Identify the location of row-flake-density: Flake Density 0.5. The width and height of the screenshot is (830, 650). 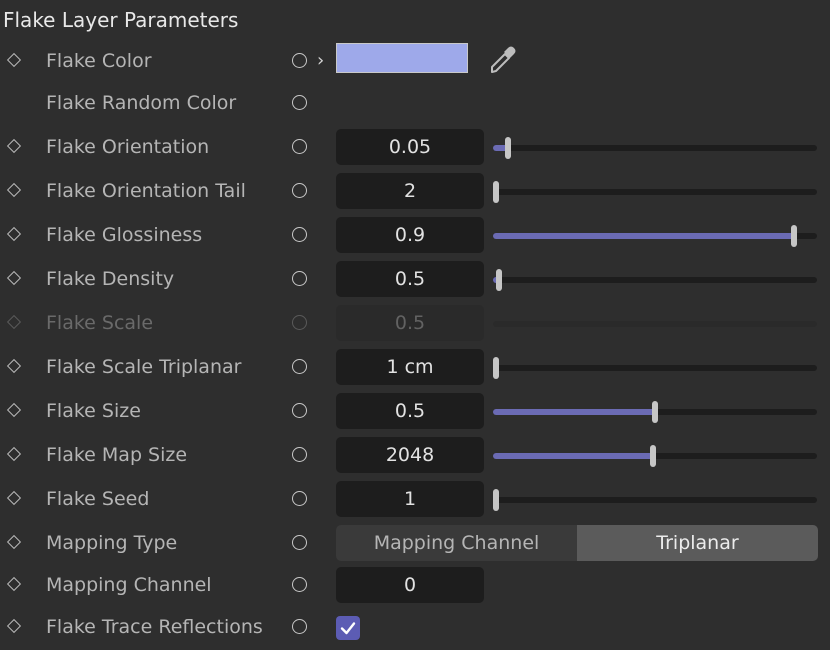
(415, 280).